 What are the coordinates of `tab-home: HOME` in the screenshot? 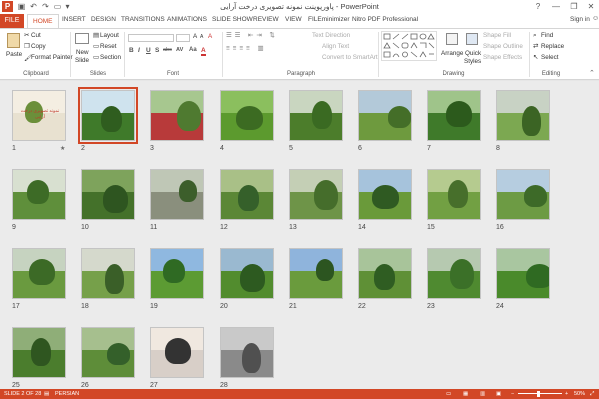 It's located at (43, 21).